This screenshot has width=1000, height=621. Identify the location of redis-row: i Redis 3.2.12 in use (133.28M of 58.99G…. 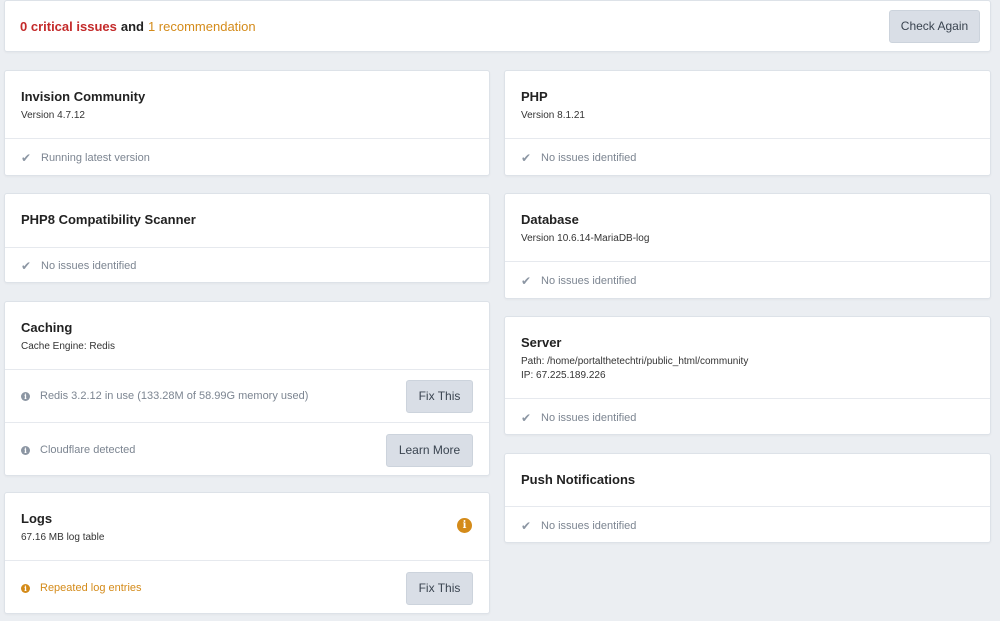
(247, 395).